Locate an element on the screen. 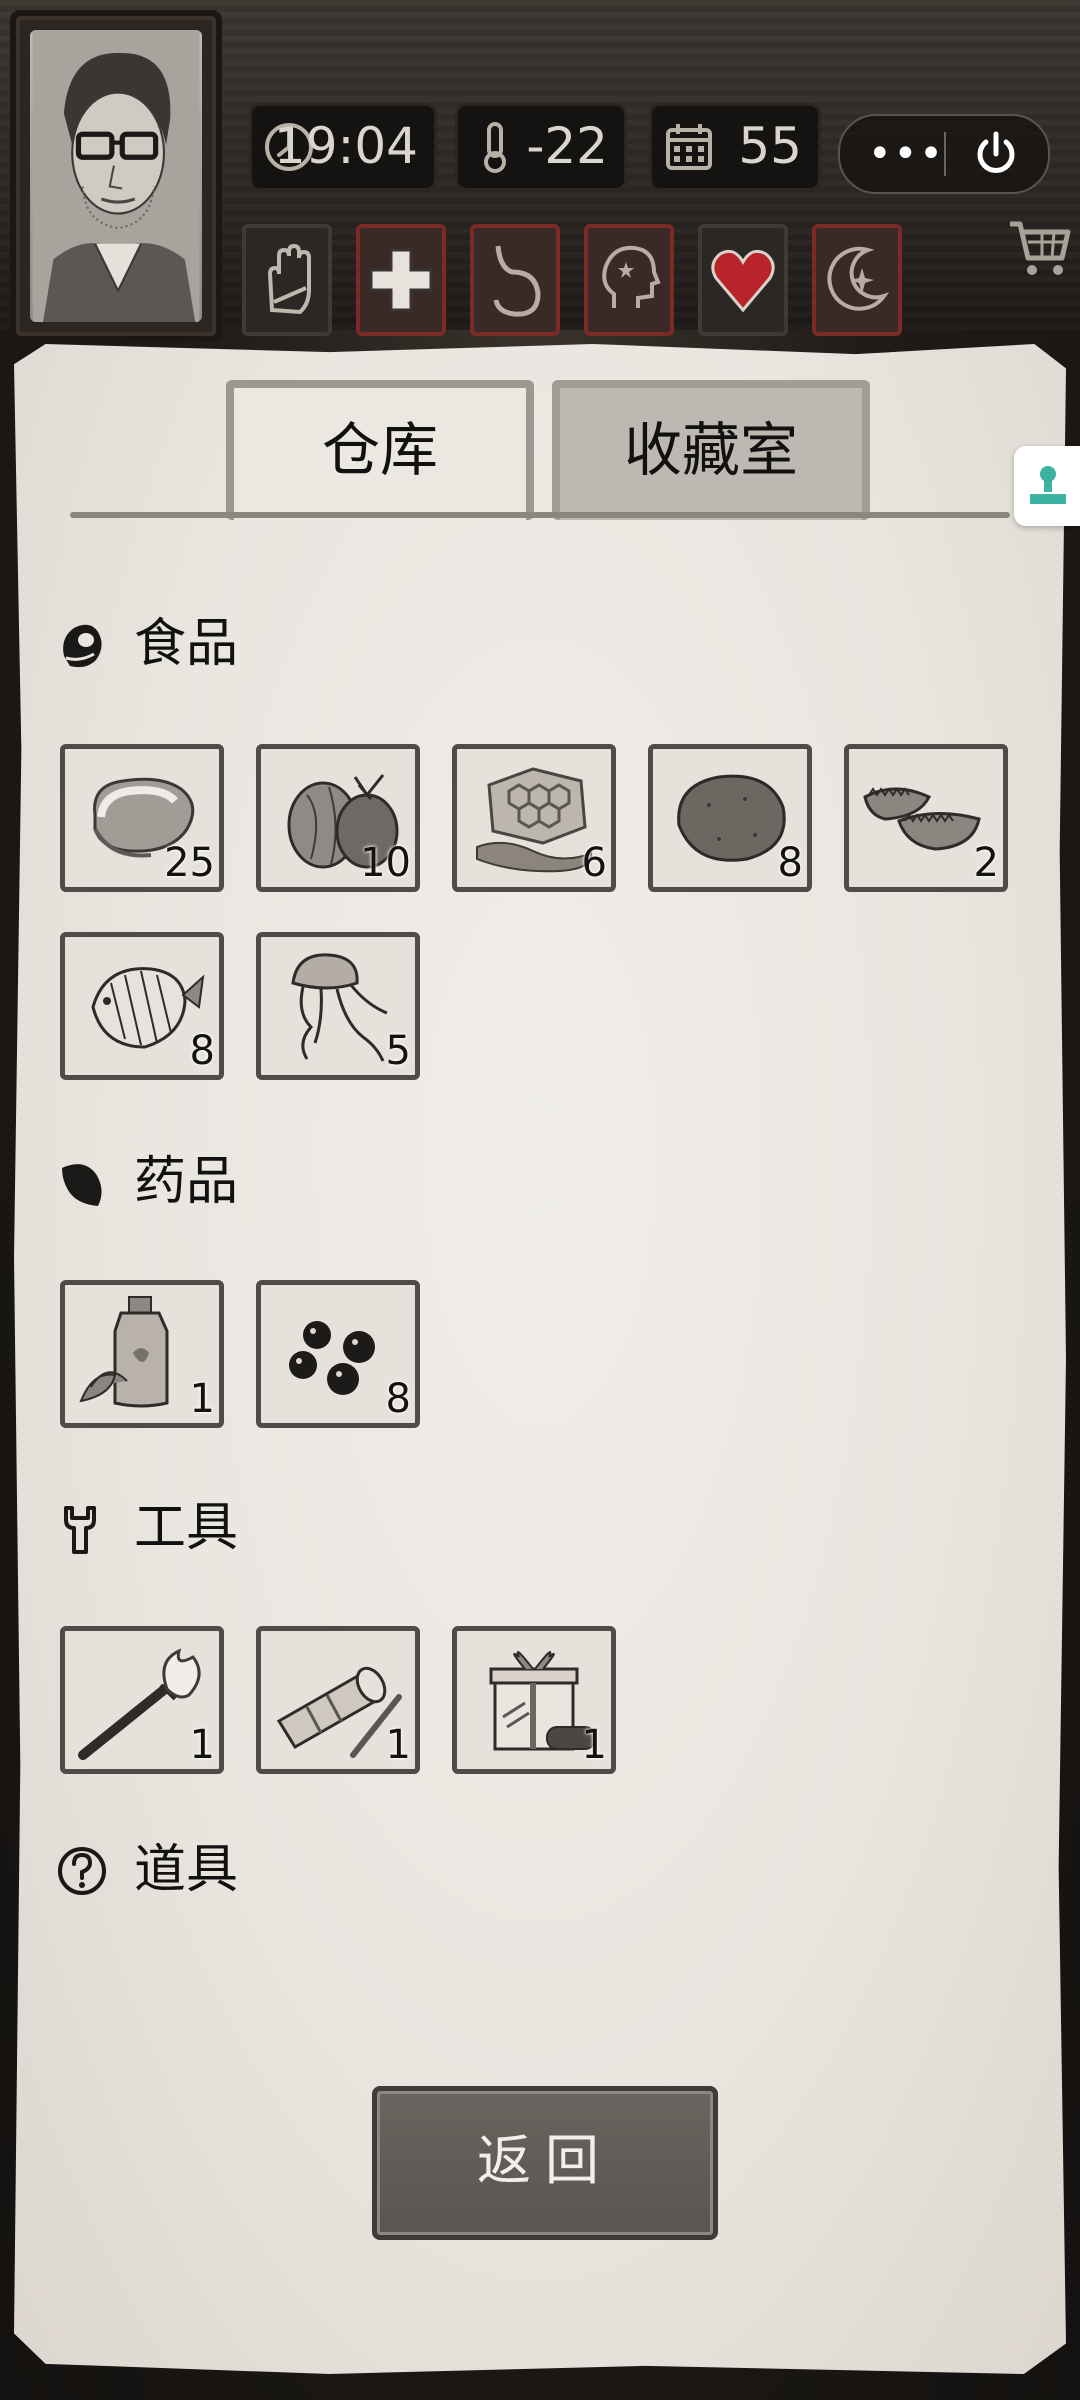 The height and width of the screenshot is (2400, 1080). player-portrait is located at coordinates (116, 176).